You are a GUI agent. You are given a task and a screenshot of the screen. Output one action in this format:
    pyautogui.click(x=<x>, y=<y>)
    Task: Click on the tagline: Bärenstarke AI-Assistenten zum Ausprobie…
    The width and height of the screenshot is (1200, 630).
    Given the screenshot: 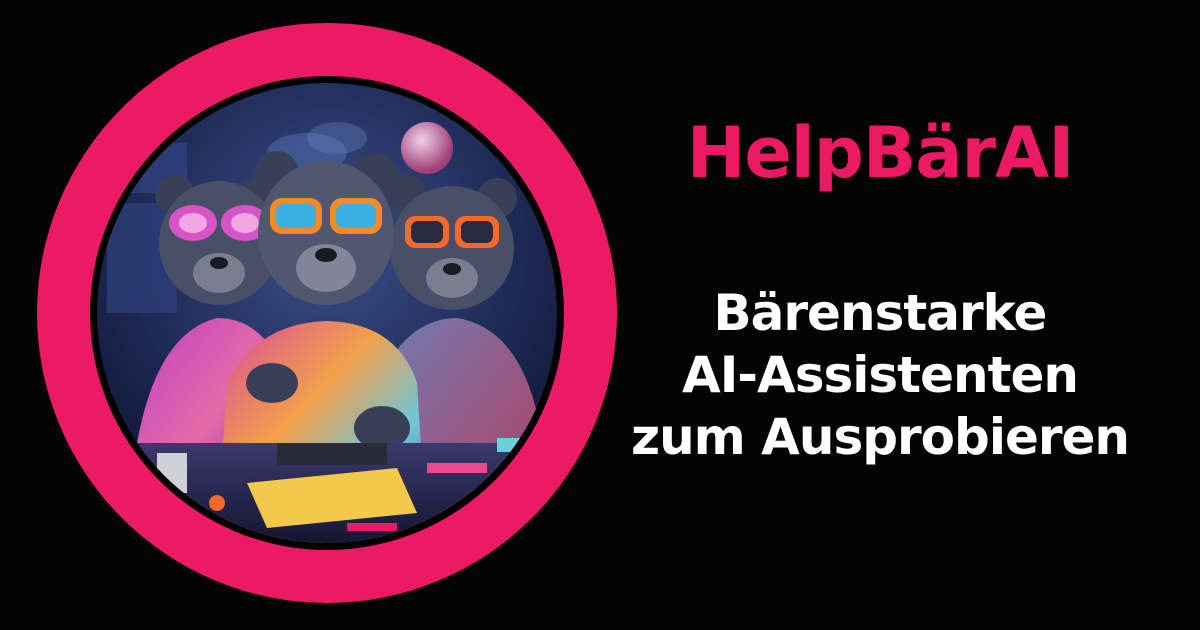 What is the action you would take?
    pyautogui.click(x=880, y=375)
    